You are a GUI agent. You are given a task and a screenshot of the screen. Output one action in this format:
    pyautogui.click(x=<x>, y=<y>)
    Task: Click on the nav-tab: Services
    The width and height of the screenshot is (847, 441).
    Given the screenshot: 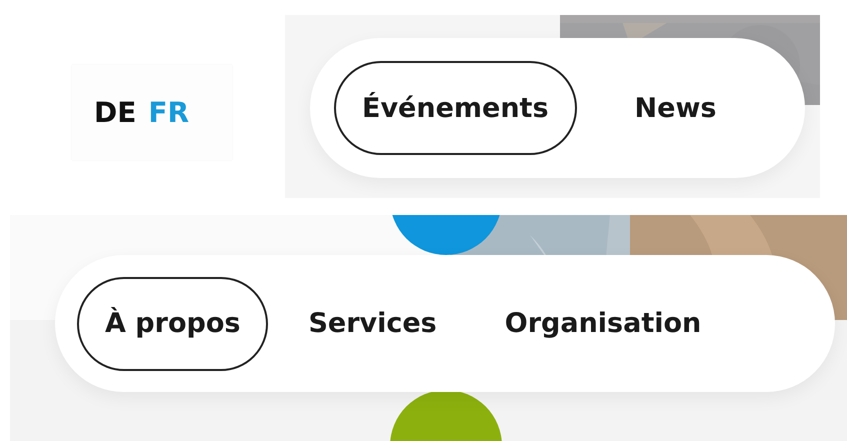 What is the action you would take?
    pyautogui.click(x=372, y=323)
    